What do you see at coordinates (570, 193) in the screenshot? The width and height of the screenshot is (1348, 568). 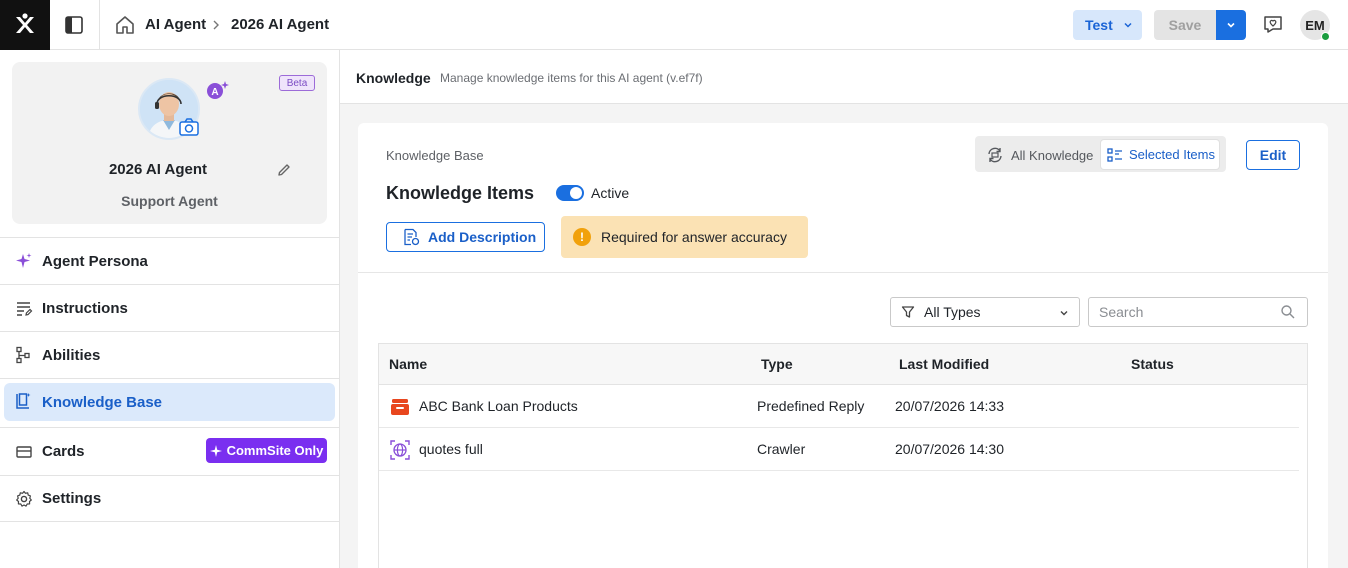 I see `active-toggle` at bounding box center [570, 193].